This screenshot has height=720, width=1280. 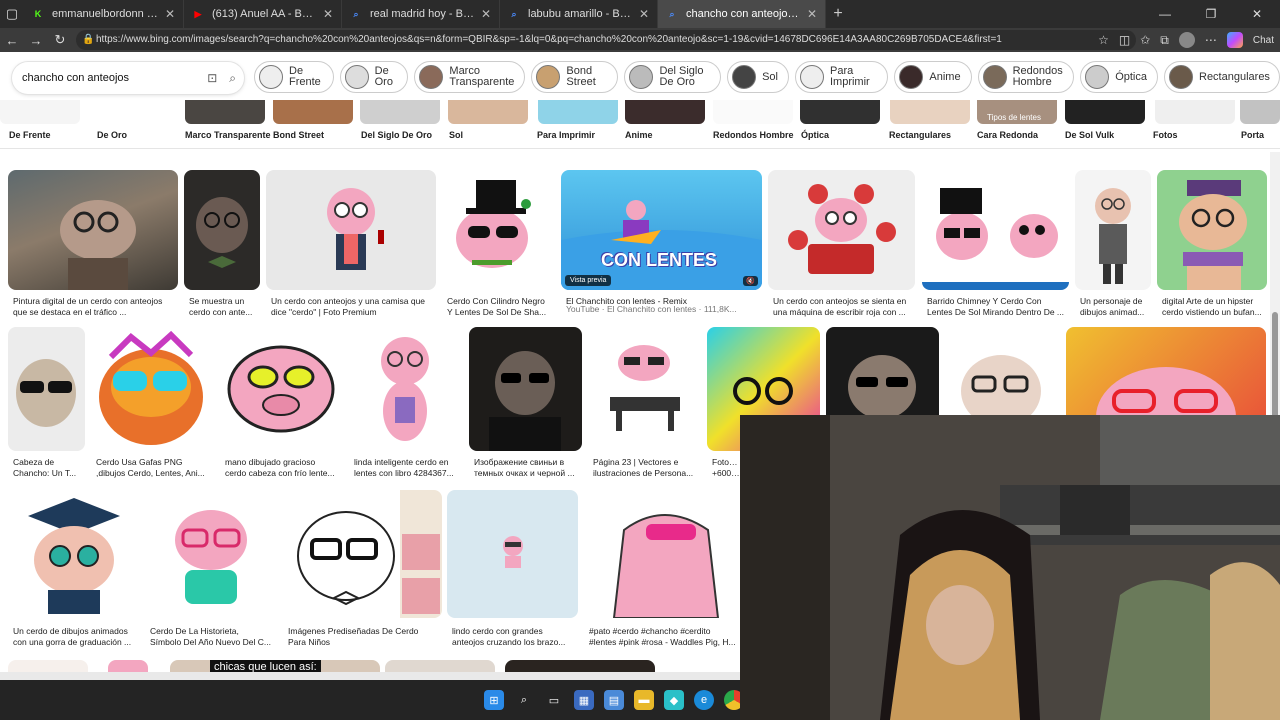 I want to click on more-menu-icon: ⋯, so click(x=1211, y=40).